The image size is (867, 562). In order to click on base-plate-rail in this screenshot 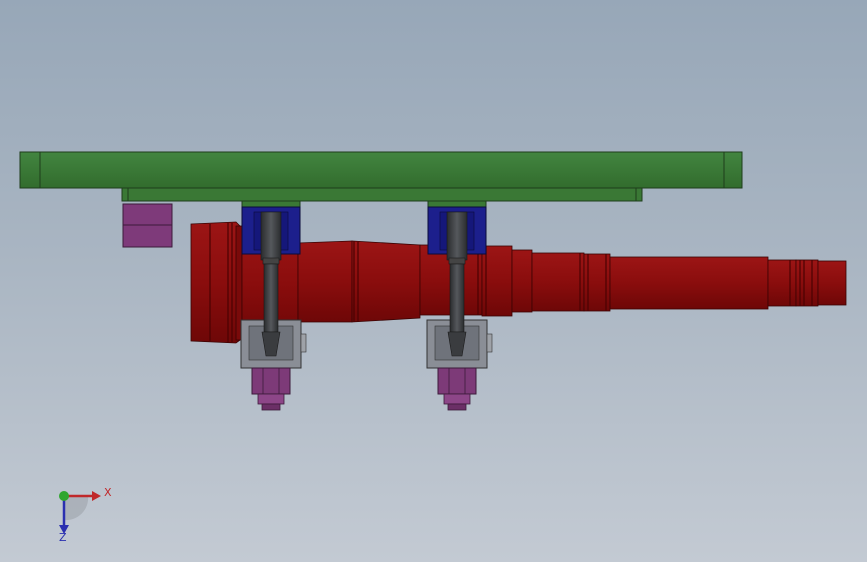, I will do `click(382, 194)`.